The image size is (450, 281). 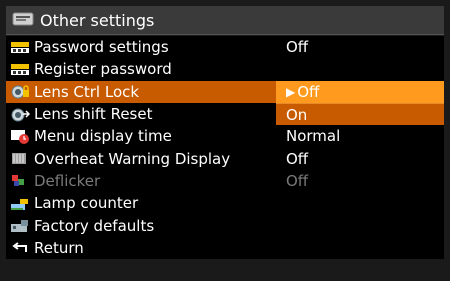 What do you see at coordinates (93, 114) in the screenshot?
I see `menu-item-label: Lens shift Reset` at bounding box center [93, 114].